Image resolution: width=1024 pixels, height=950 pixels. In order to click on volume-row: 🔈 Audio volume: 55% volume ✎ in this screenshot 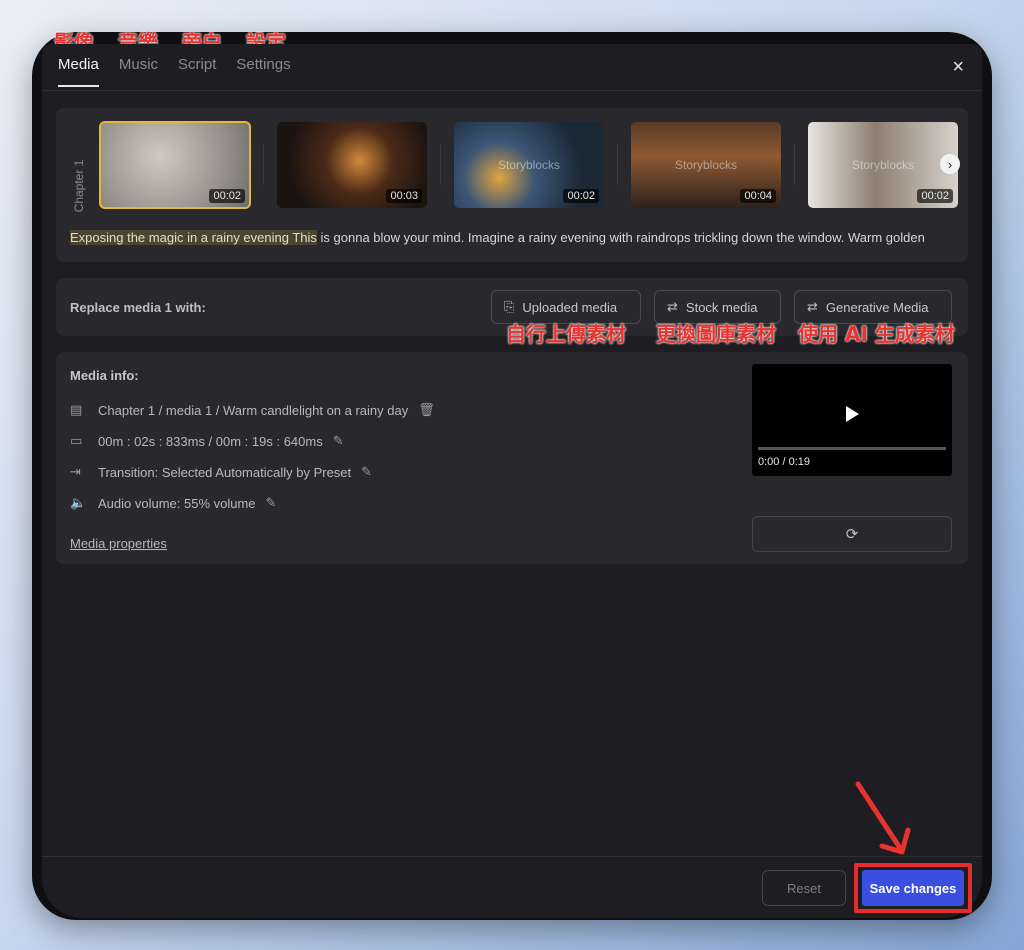, I will do `click(173, 503)`.